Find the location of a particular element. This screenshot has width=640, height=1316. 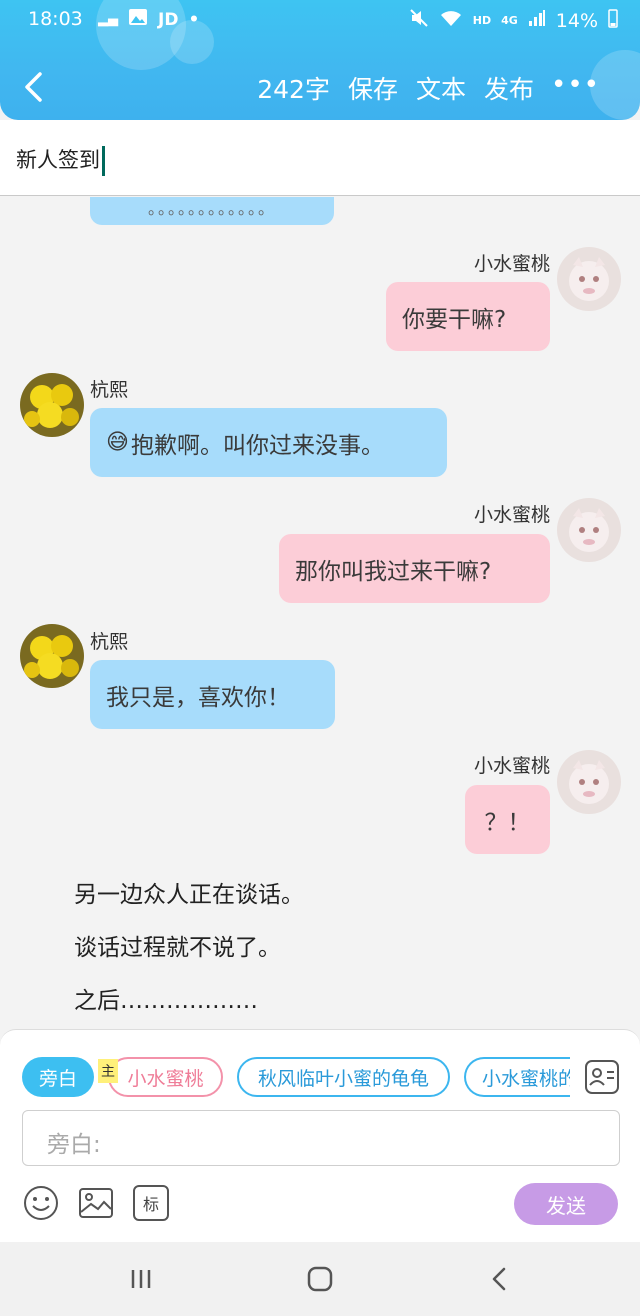

back-arrow-icon is located at coordinates (33, 87).